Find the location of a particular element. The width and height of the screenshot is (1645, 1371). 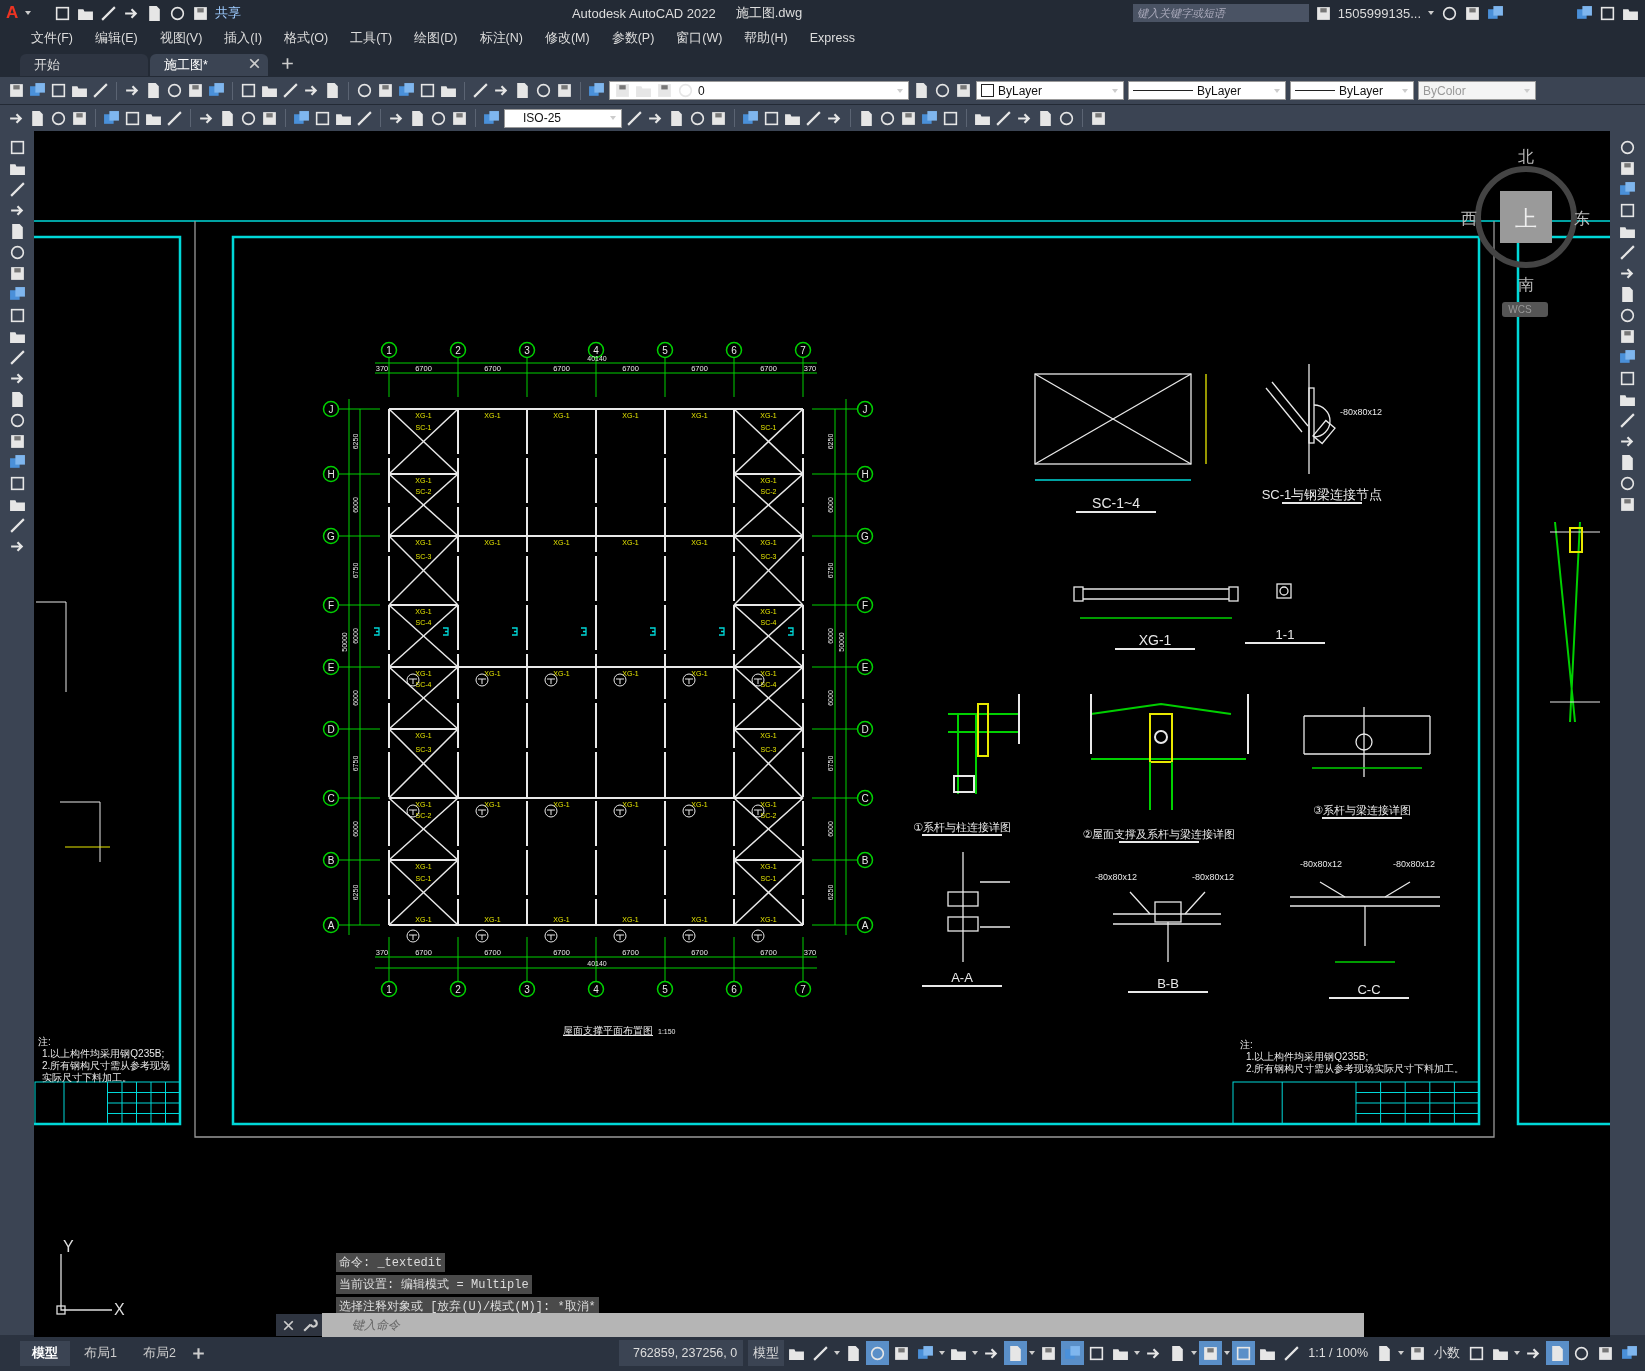

search-field: 键入关键字或短语 is located at coordinates (1220, 13).